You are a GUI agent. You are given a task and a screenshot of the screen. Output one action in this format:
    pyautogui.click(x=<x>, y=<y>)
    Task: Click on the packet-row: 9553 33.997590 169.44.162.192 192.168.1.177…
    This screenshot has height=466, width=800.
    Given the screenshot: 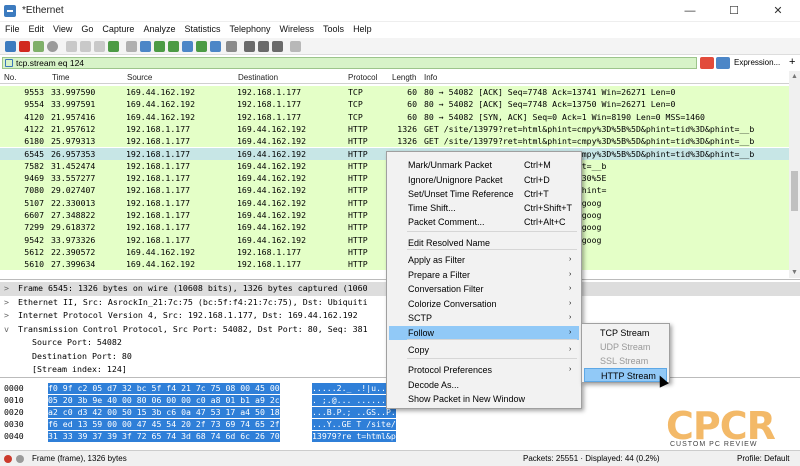 What is the action you would take?
    pyautogui.click(x=394, y=92)
    